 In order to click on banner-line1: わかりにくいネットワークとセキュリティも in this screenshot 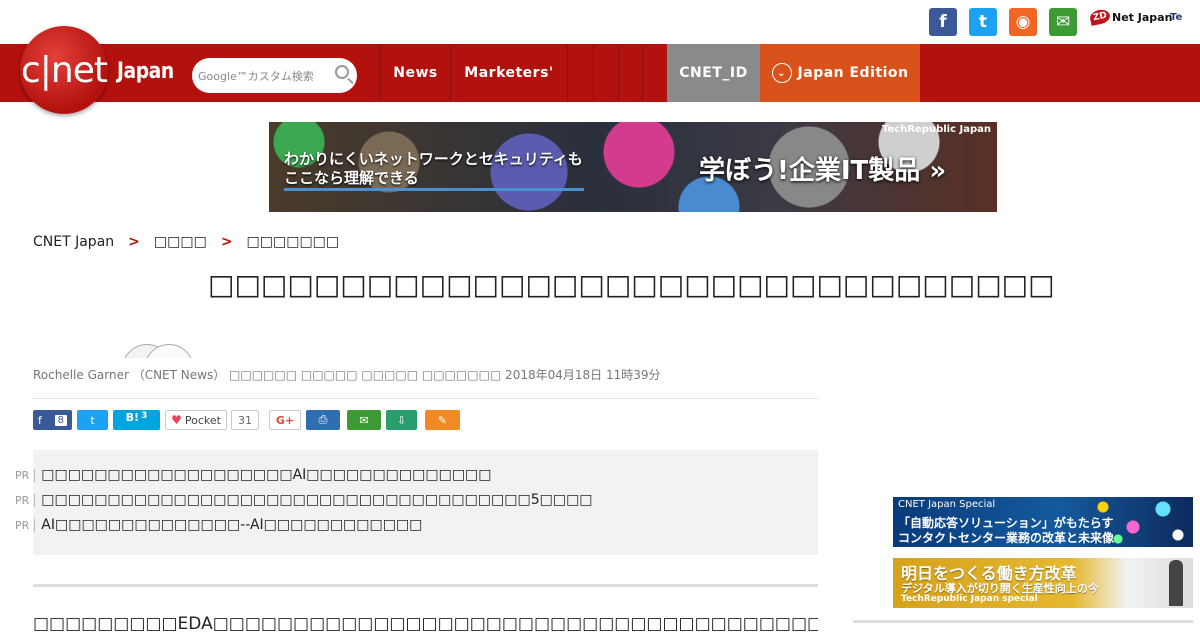, I will do `click(433, 159)`.